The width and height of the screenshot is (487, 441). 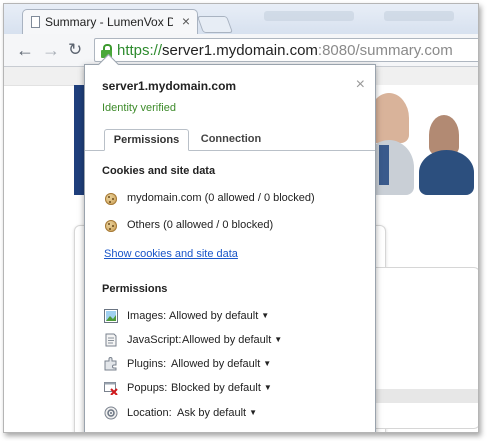 I want to click on images-permission-select: Allowed by default ▼, so click(x=219, y=316).